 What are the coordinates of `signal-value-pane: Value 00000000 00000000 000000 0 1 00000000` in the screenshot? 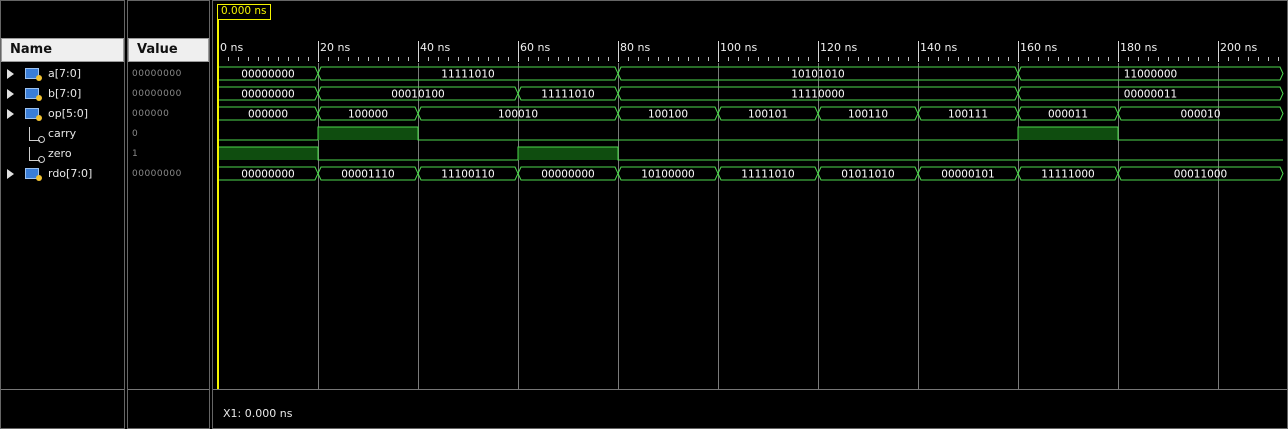 It's located at (168, 214).